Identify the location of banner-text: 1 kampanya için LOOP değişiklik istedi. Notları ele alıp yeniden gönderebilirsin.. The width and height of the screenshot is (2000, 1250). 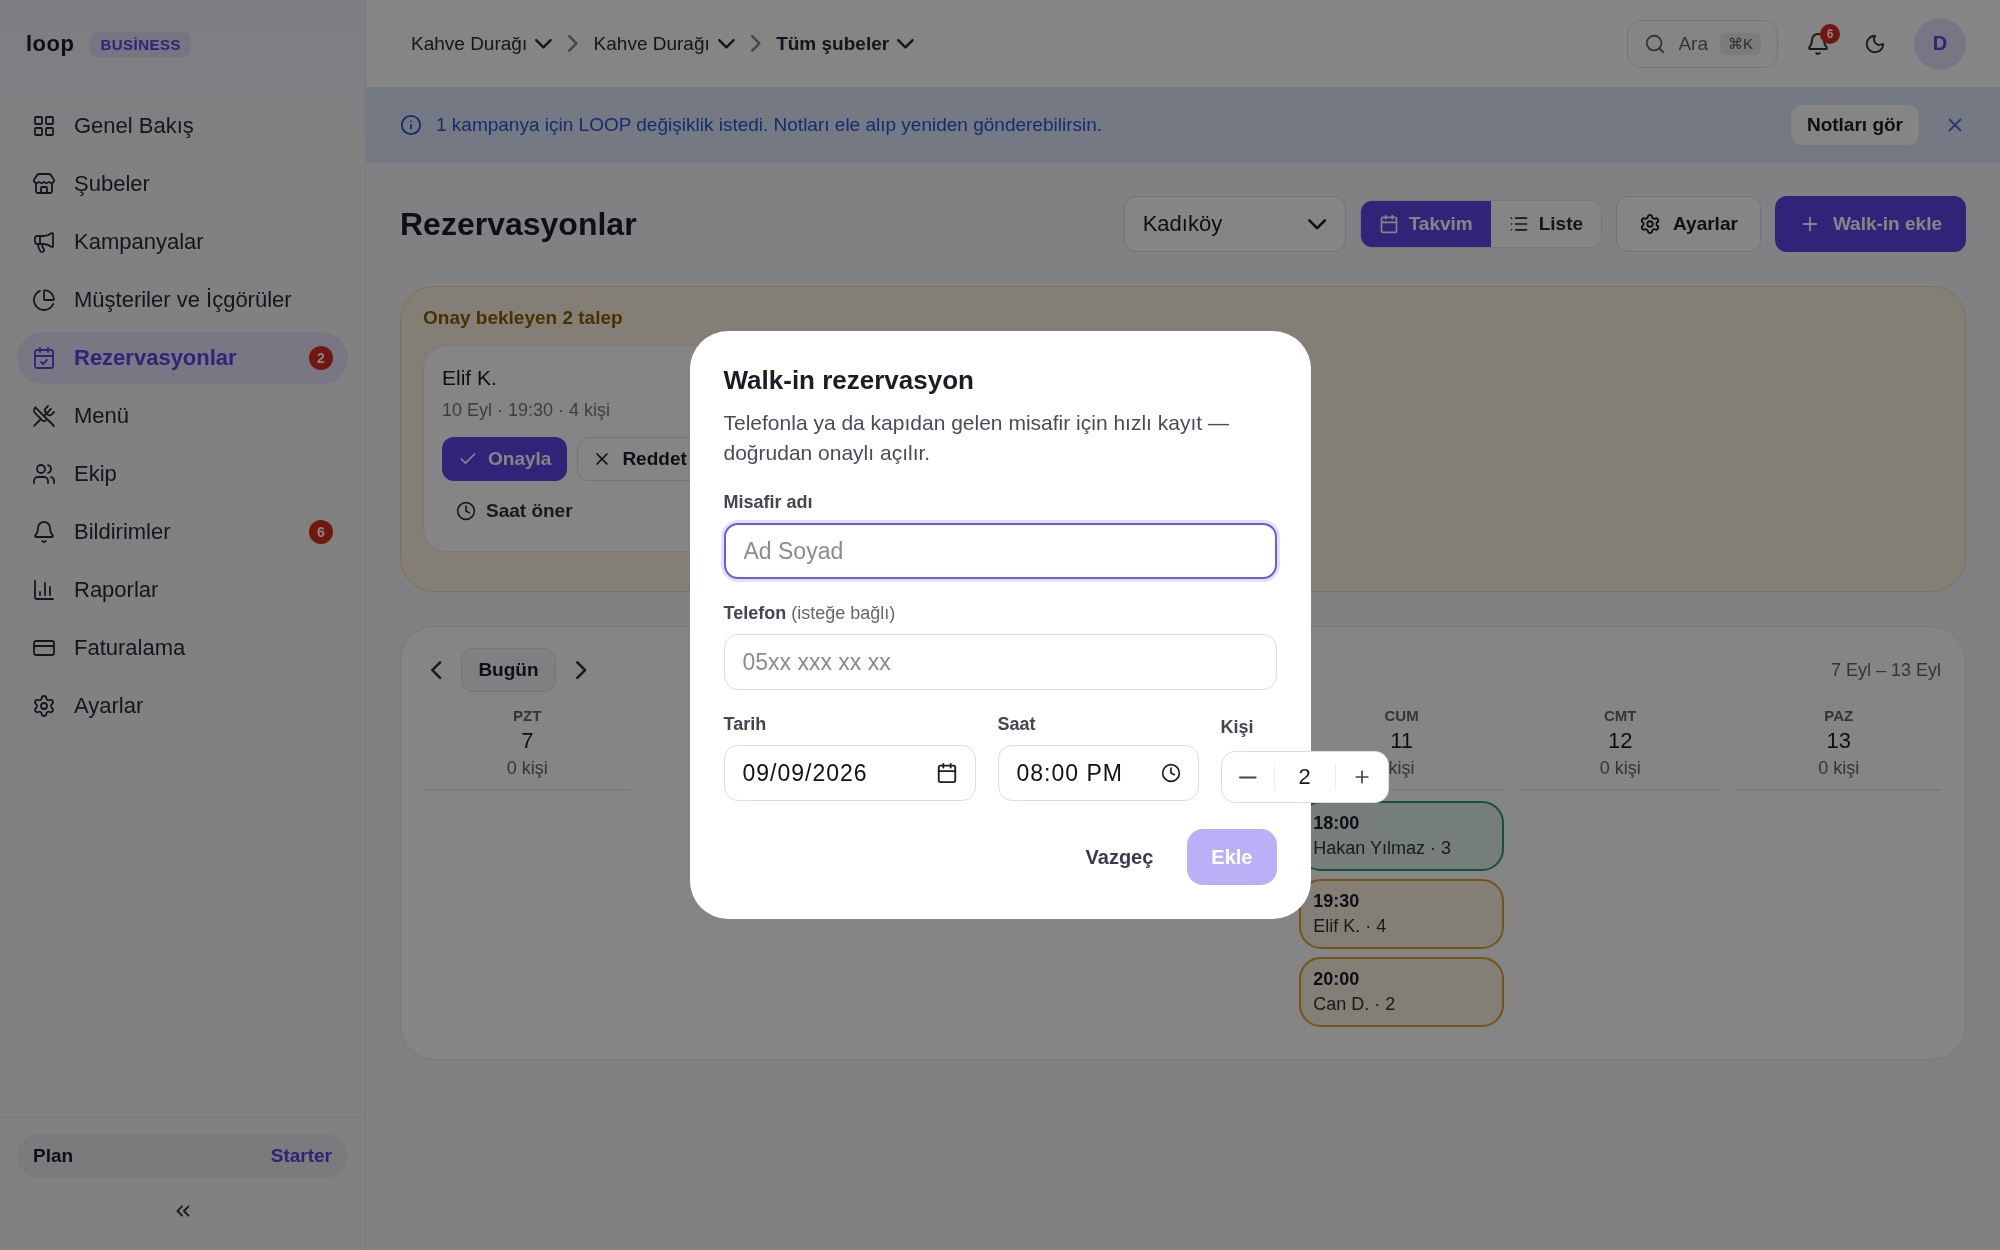
(770, 124).